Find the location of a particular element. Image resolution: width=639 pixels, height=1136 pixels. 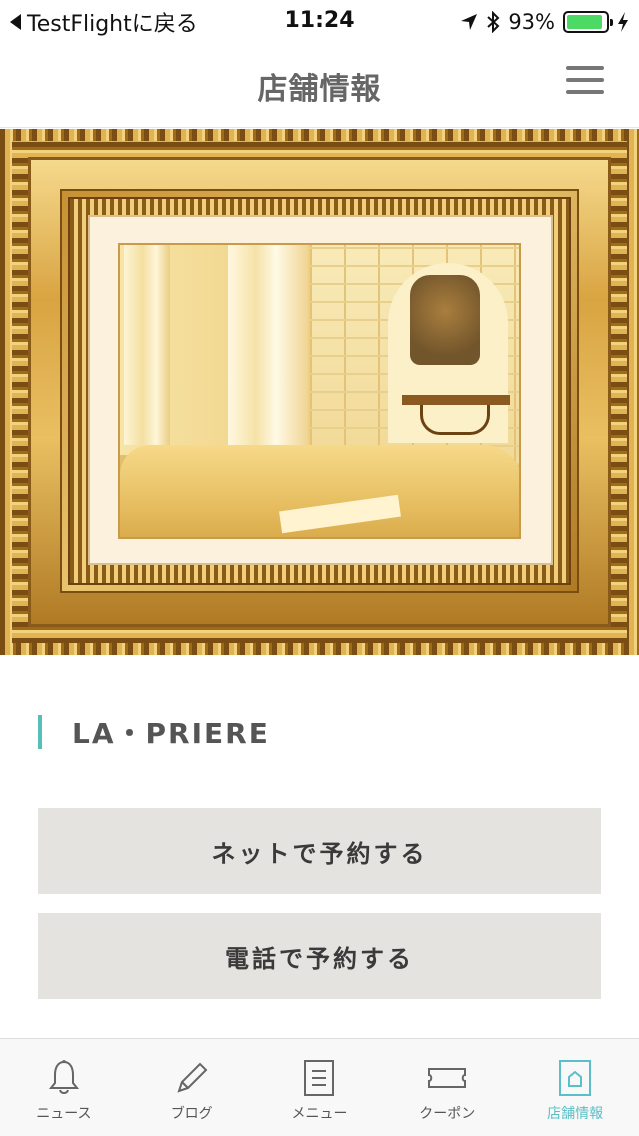

tab-blog: ブログ is located at coordinates (192, 1087).